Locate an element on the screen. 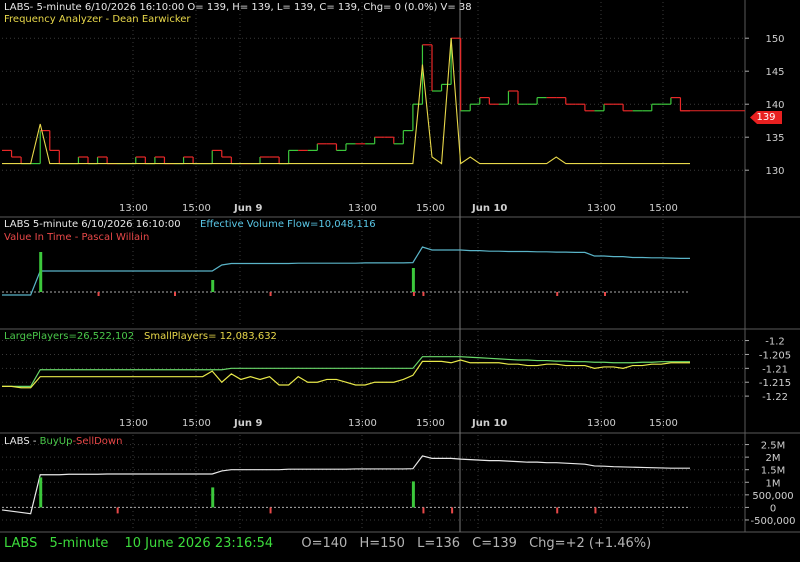 Image resolution: width=800 pixels, height=562 pixels. price-tick-label-4: 150 is located at coordinates (774, 39).